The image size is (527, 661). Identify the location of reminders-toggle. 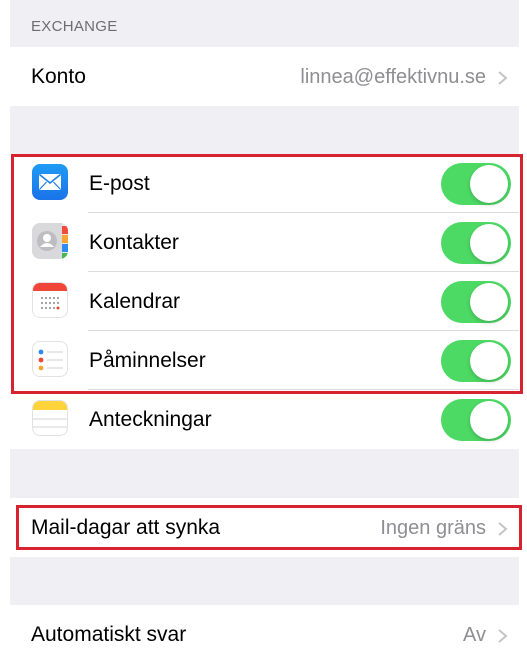
(476, 361).